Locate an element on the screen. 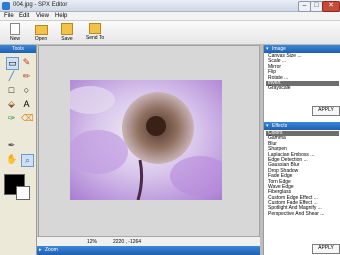  send-to-button: Send To is located at coordinates (95, 33).